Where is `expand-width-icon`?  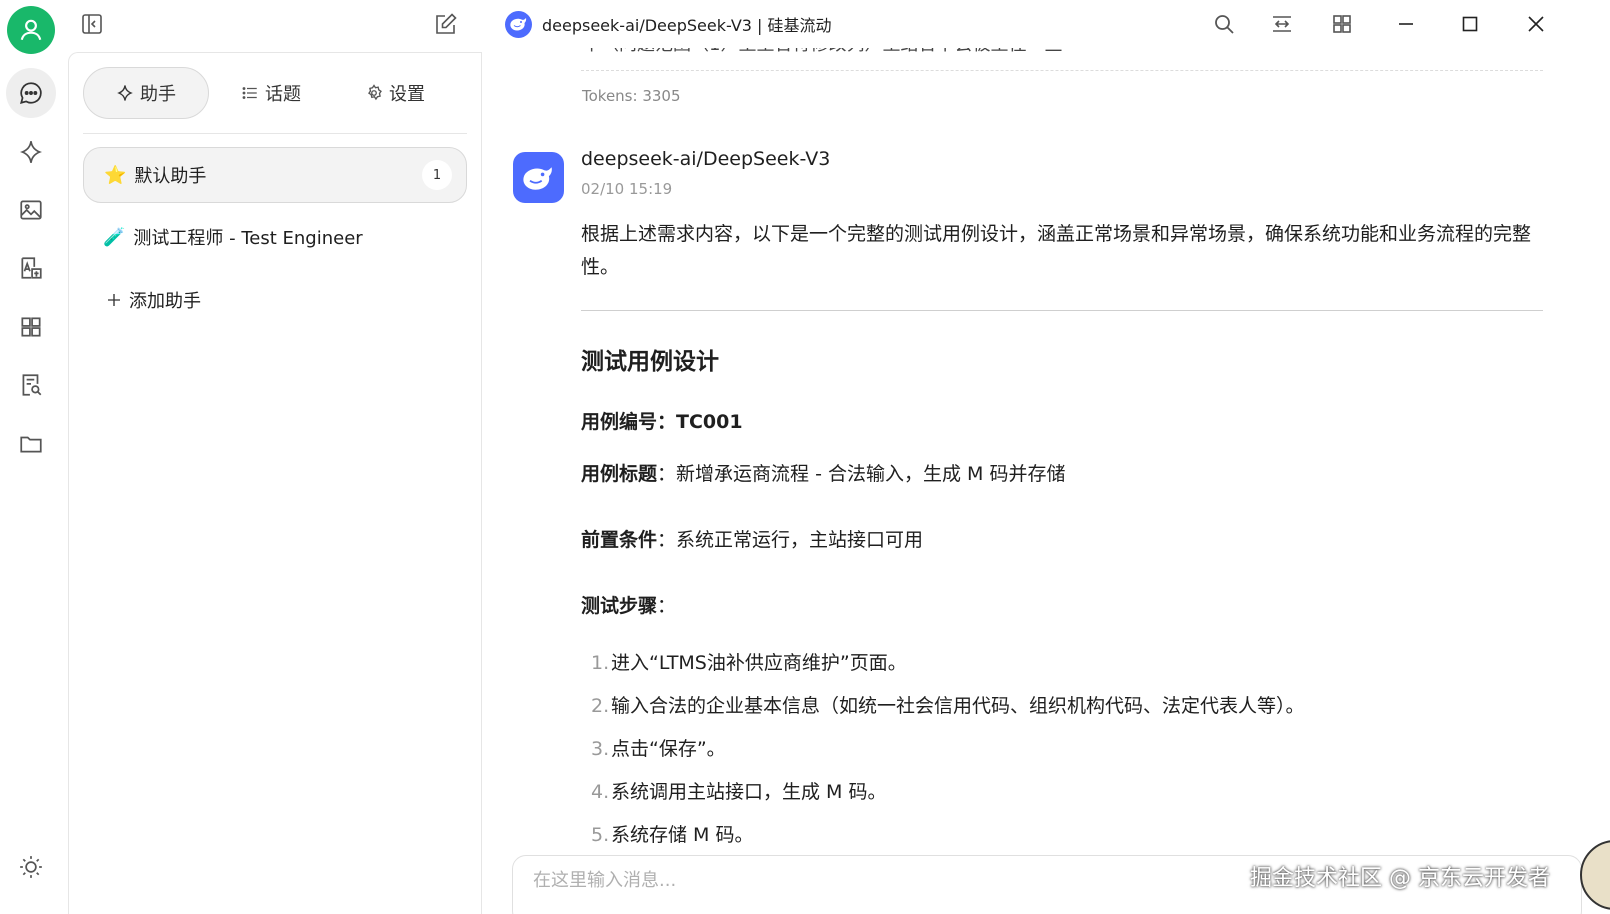
expand-width-icon is located at coordinates (1282, 24).